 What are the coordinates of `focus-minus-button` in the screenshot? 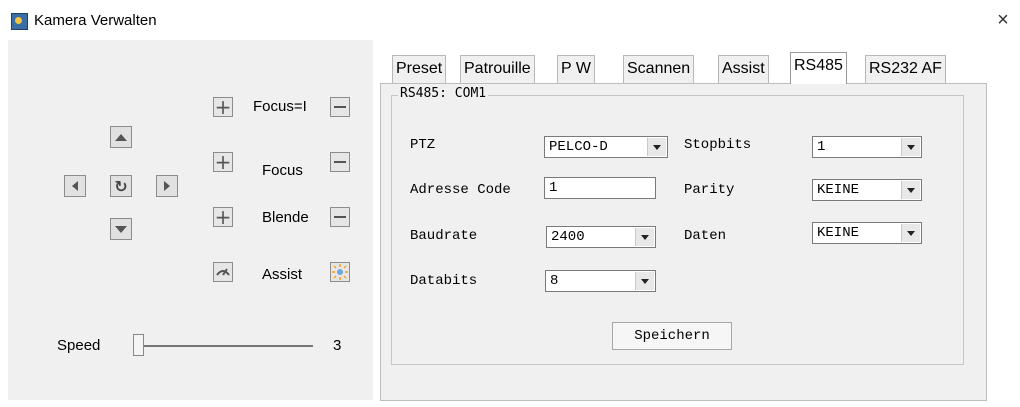 It's located at (340, 162).